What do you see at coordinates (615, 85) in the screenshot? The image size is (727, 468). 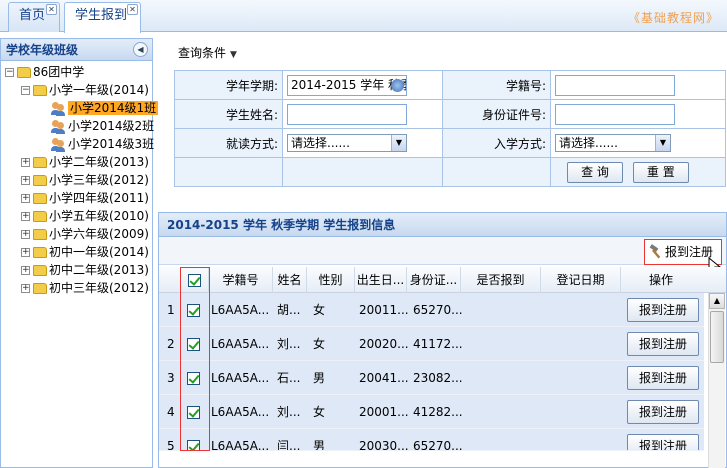 I see `student-no-input` at bounding box center [615, 85].